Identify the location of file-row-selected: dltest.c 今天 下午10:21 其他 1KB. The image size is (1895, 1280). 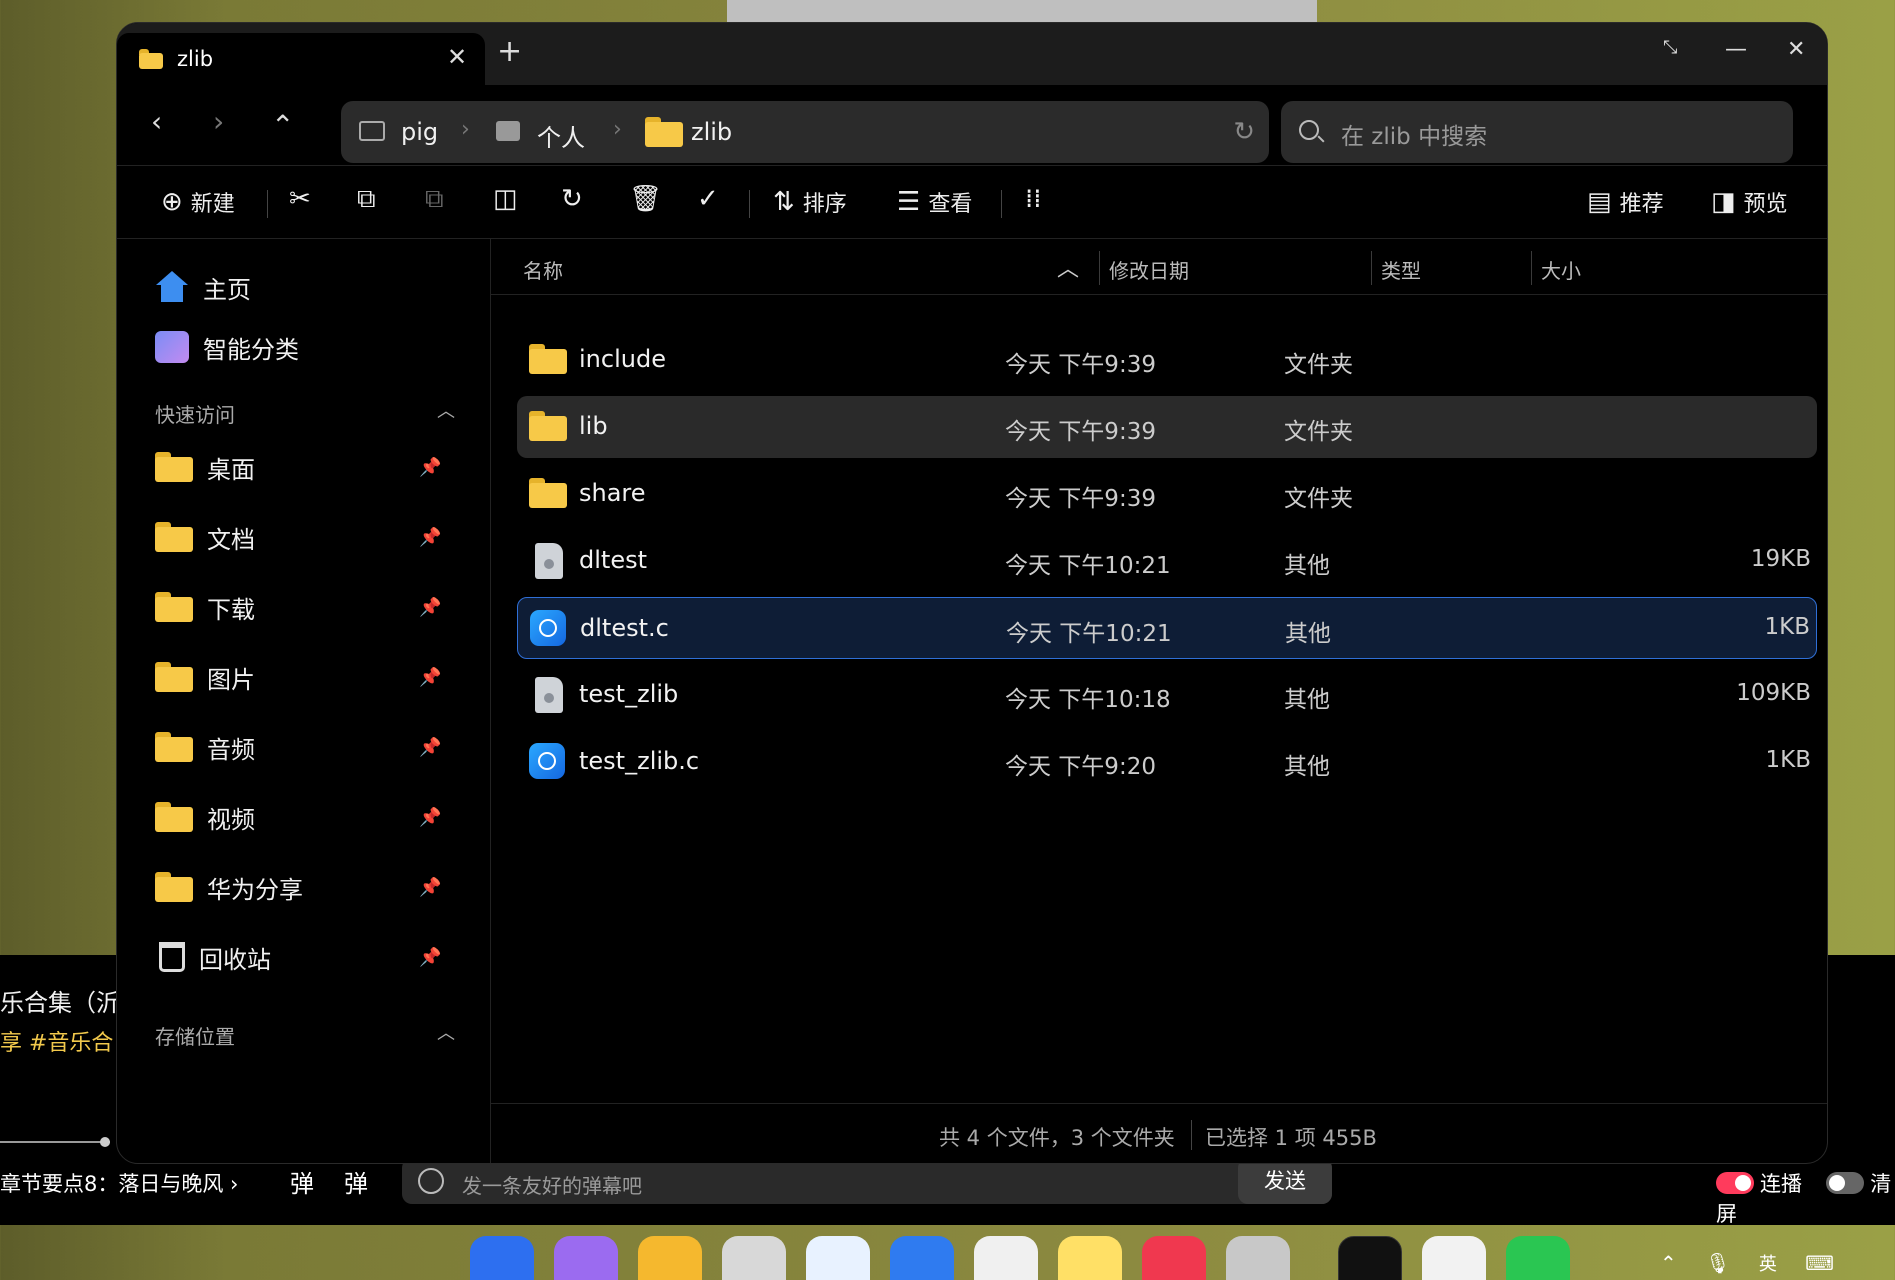
(1167, 628).